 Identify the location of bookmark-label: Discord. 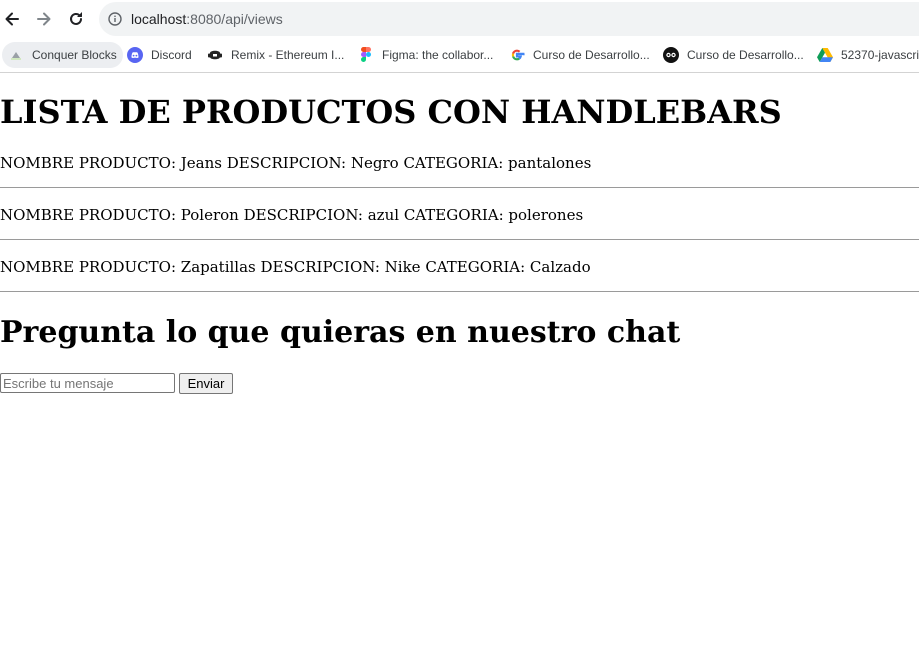
(171, 55).